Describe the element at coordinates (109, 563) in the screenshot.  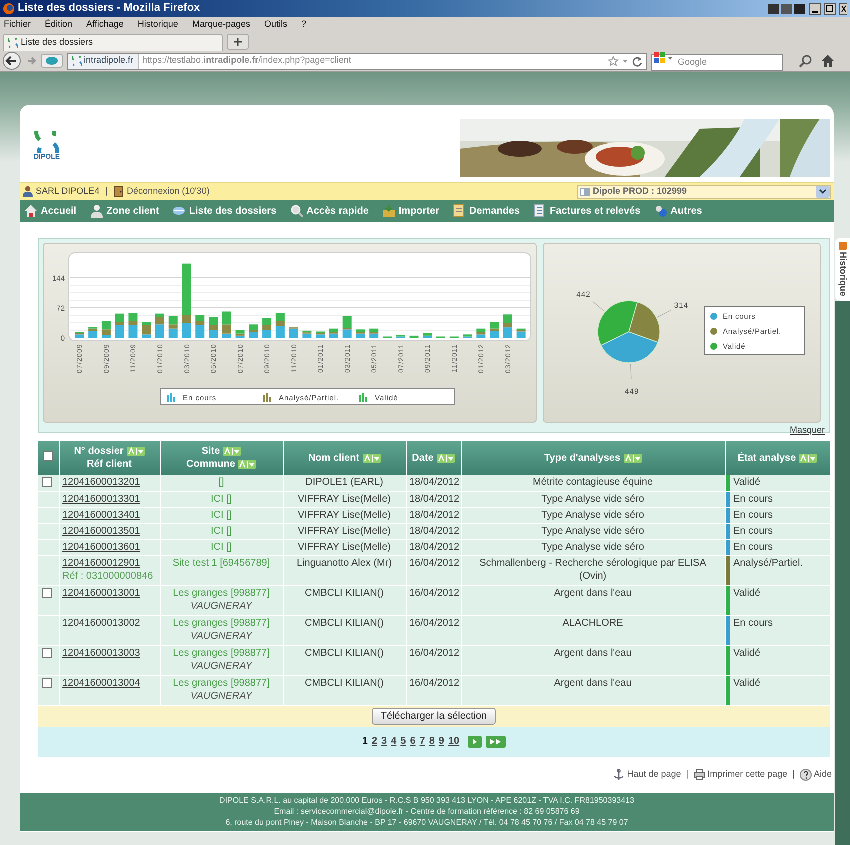
I see `dossier-link: 12041600012901` at that location.